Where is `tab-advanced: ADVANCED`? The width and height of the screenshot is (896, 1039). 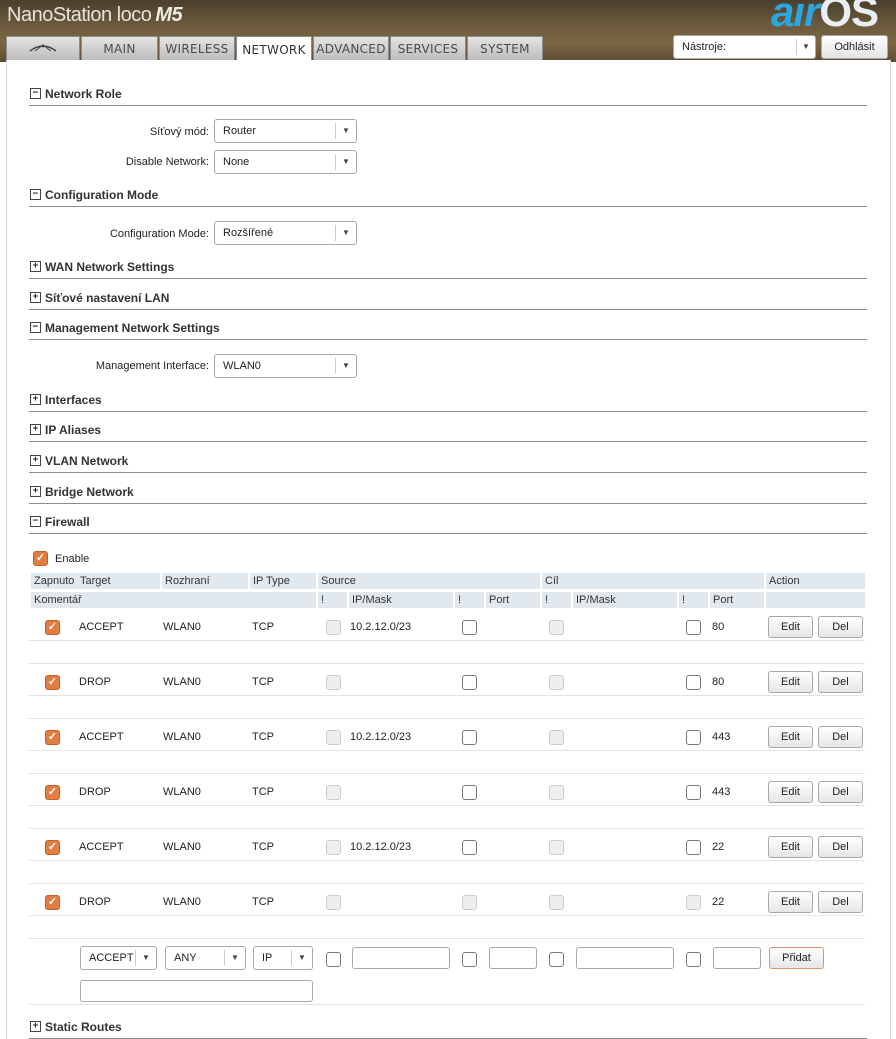 tab-advanced: ADVANCED is located at coordinates (351, 48).